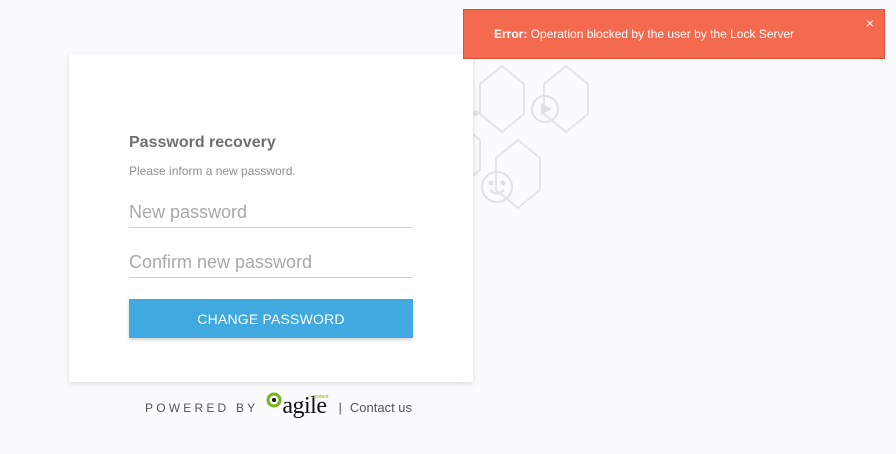 This screenshot has width=896, height=454. I want to click on toast-error-prefix: Error:, so click(511, 34).